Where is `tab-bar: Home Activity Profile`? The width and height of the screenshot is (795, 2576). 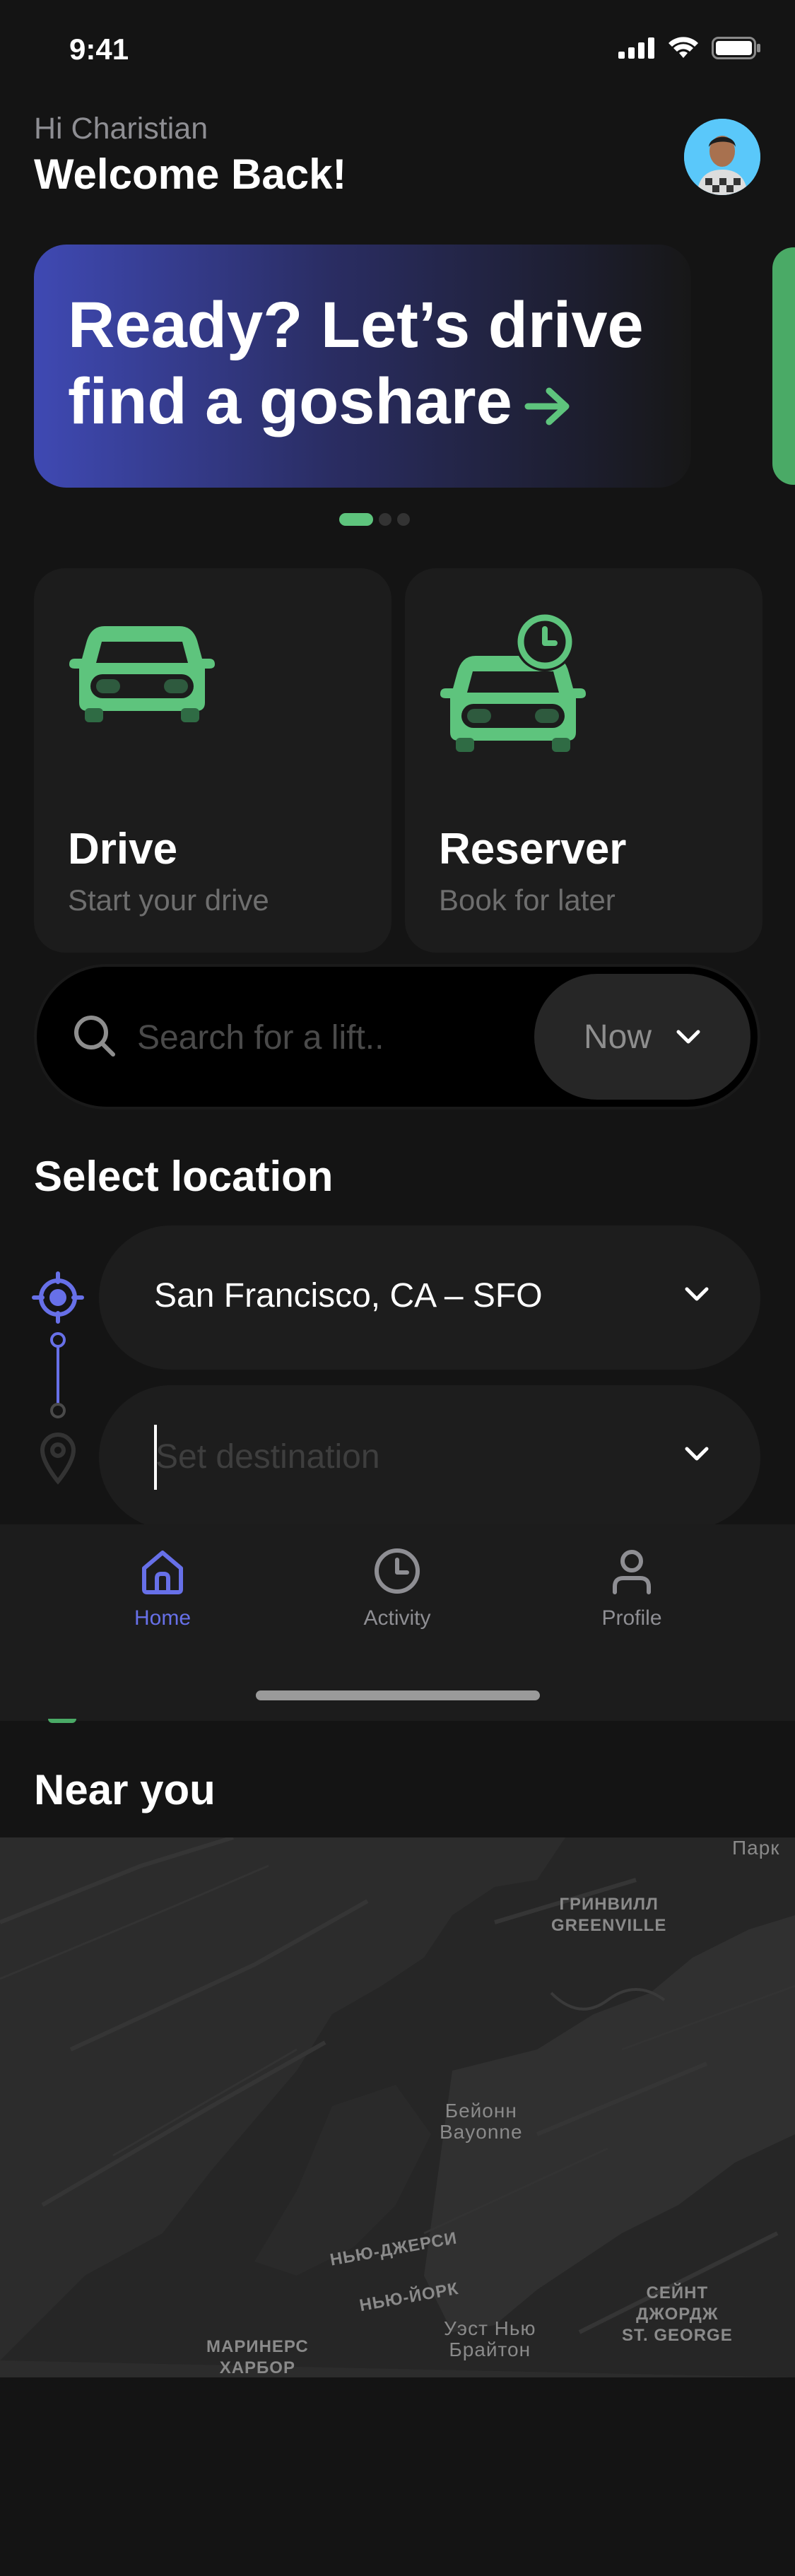
tab-bar: Home Activity Profile is located at coordinates (397, 1622).